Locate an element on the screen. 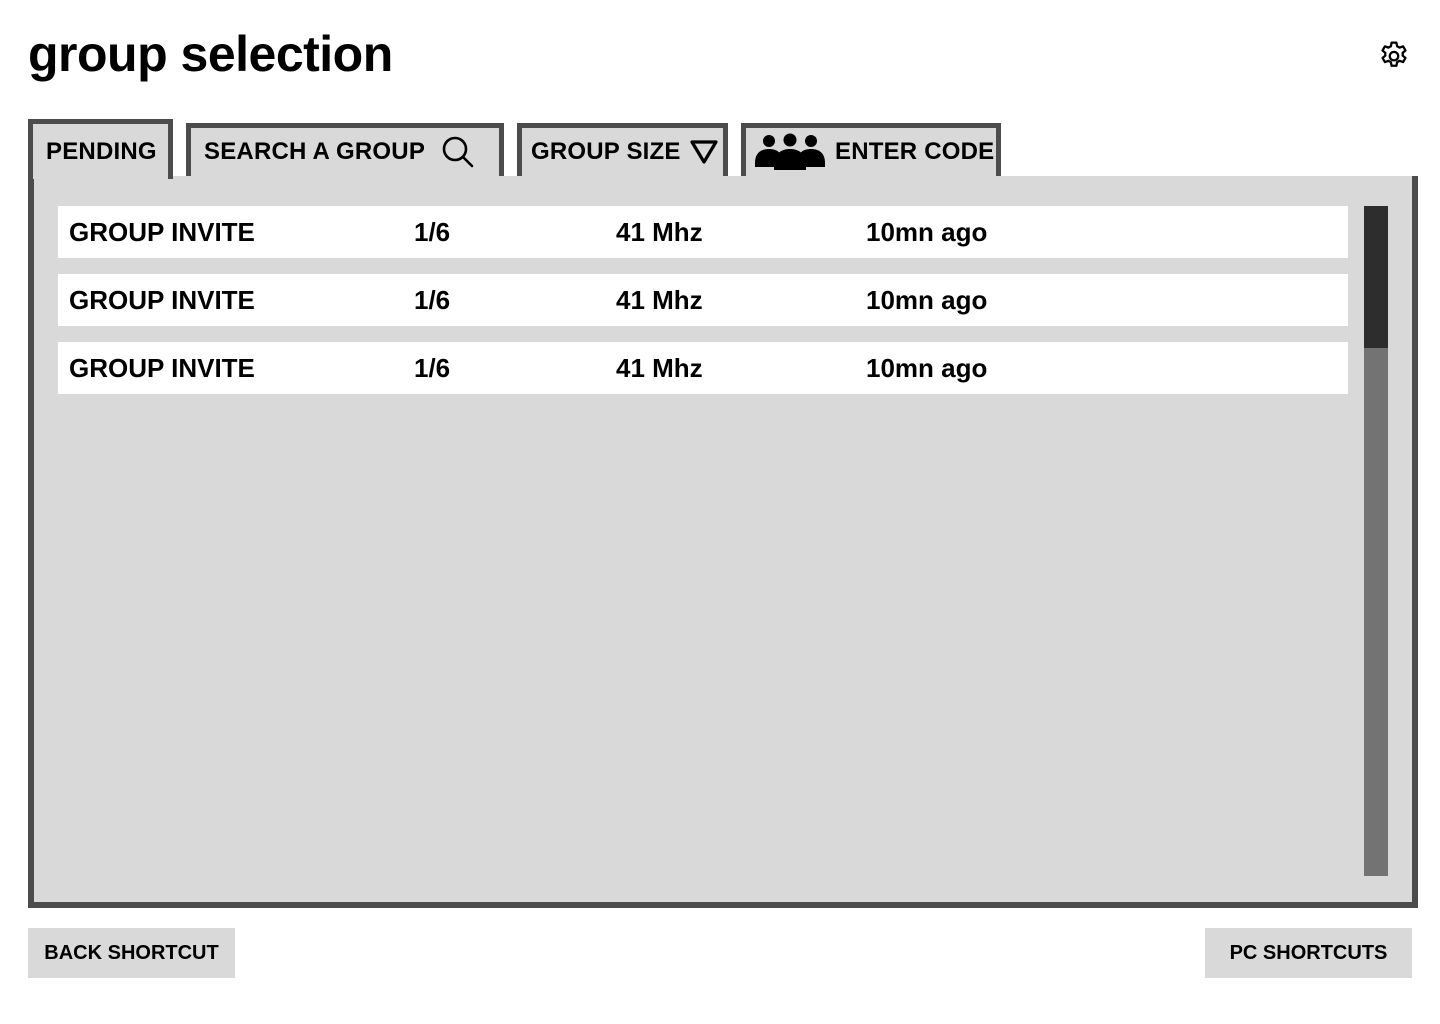  scrollbar-thumb is located at coordinates (1376, 277).